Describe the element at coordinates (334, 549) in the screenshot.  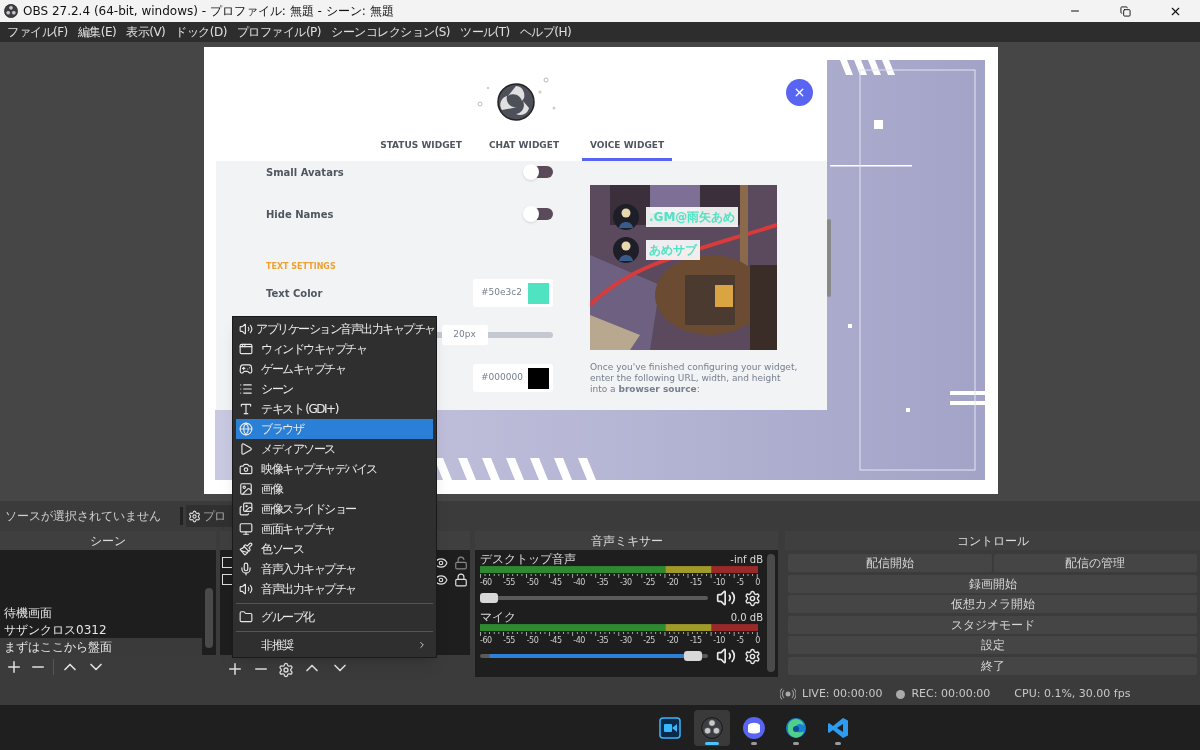
I see `menu-item: 色ソース` at that location.